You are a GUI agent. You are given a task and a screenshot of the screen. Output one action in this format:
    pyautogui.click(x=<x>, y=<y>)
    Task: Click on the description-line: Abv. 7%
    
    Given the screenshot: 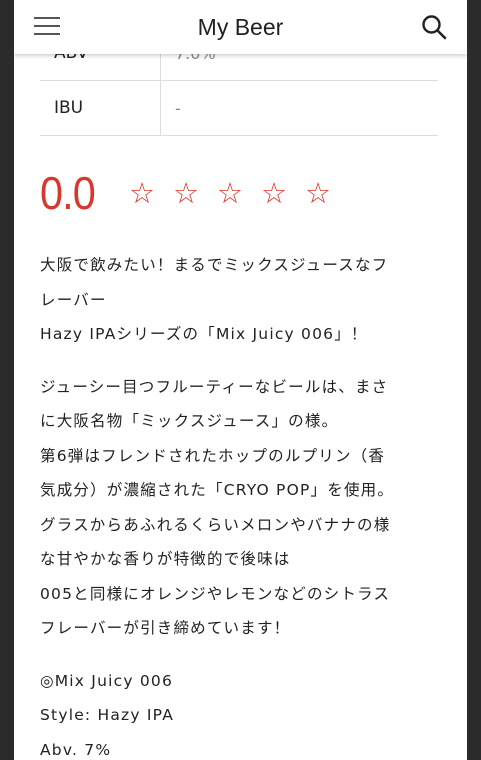 What is the action you would take?
    pyautogui.click(x=76, y=749)
    